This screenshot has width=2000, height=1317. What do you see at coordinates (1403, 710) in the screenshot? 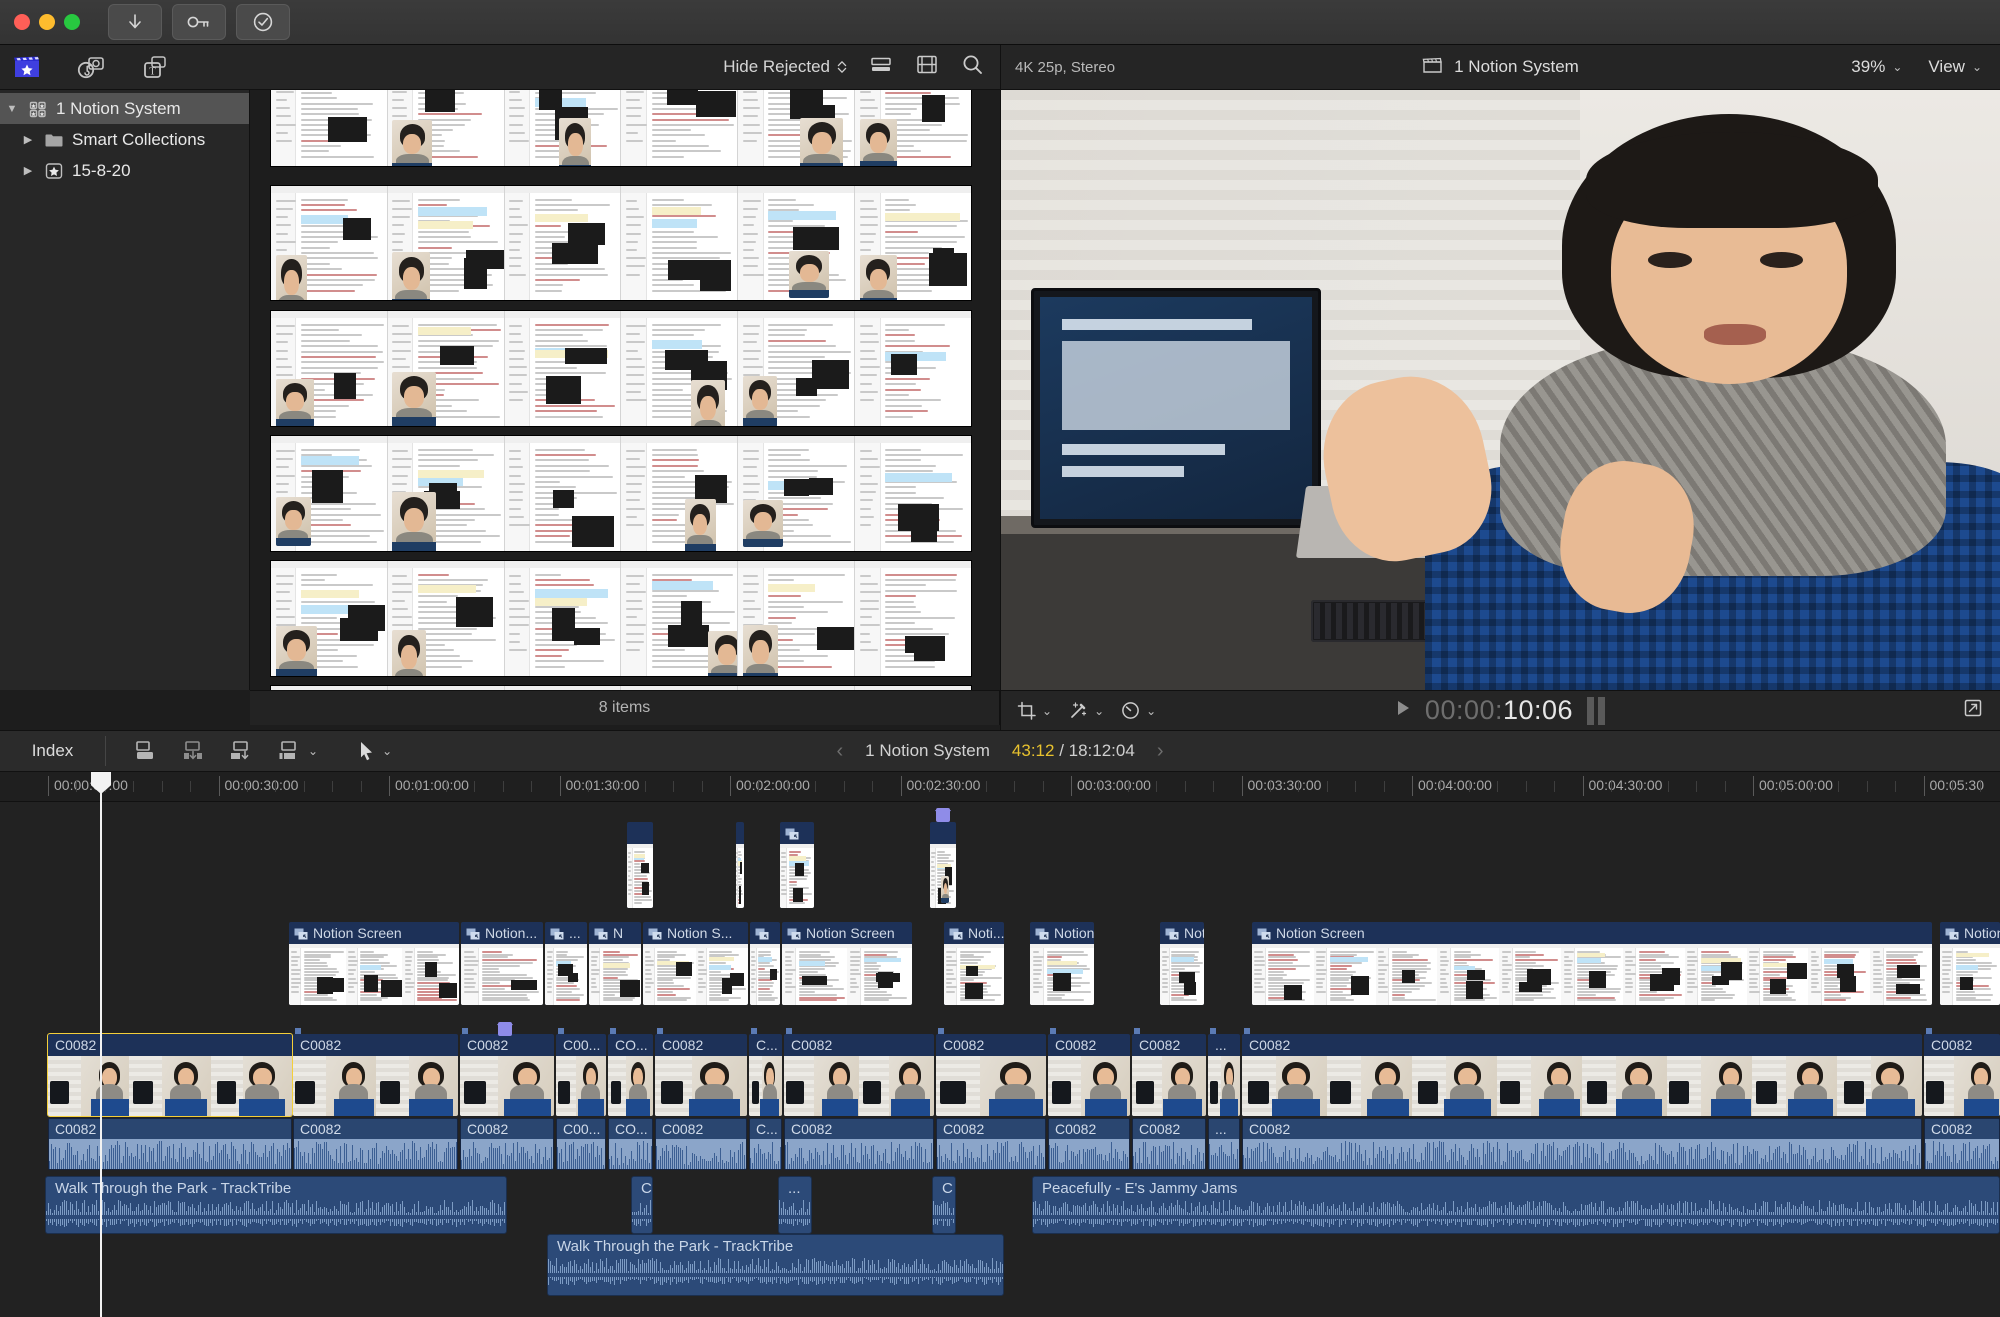
I see `play-triangle-icon` at bounding box center [1403, 710].